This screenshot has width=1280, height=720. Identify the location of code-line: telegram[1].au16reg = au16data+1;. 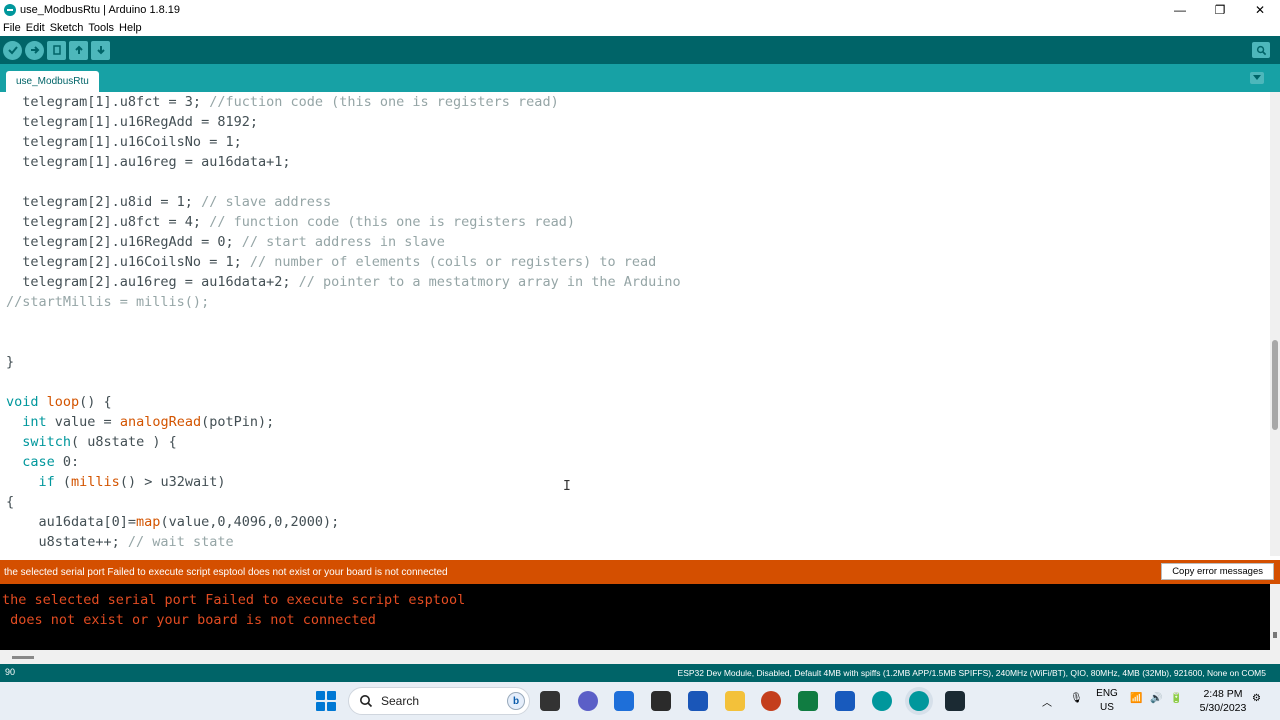
(148, 162).